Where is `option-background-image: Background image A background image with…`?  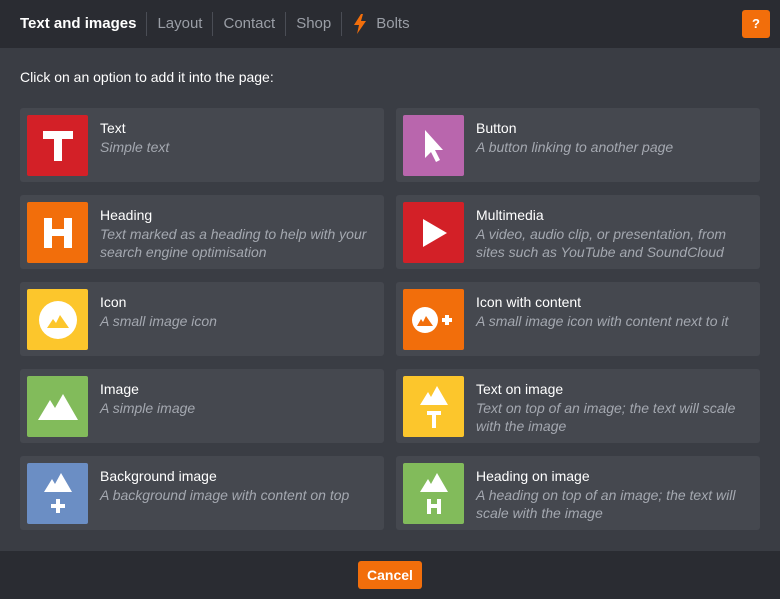
option-background-image: Background image A background image with… is located at coordinates (202, 493).